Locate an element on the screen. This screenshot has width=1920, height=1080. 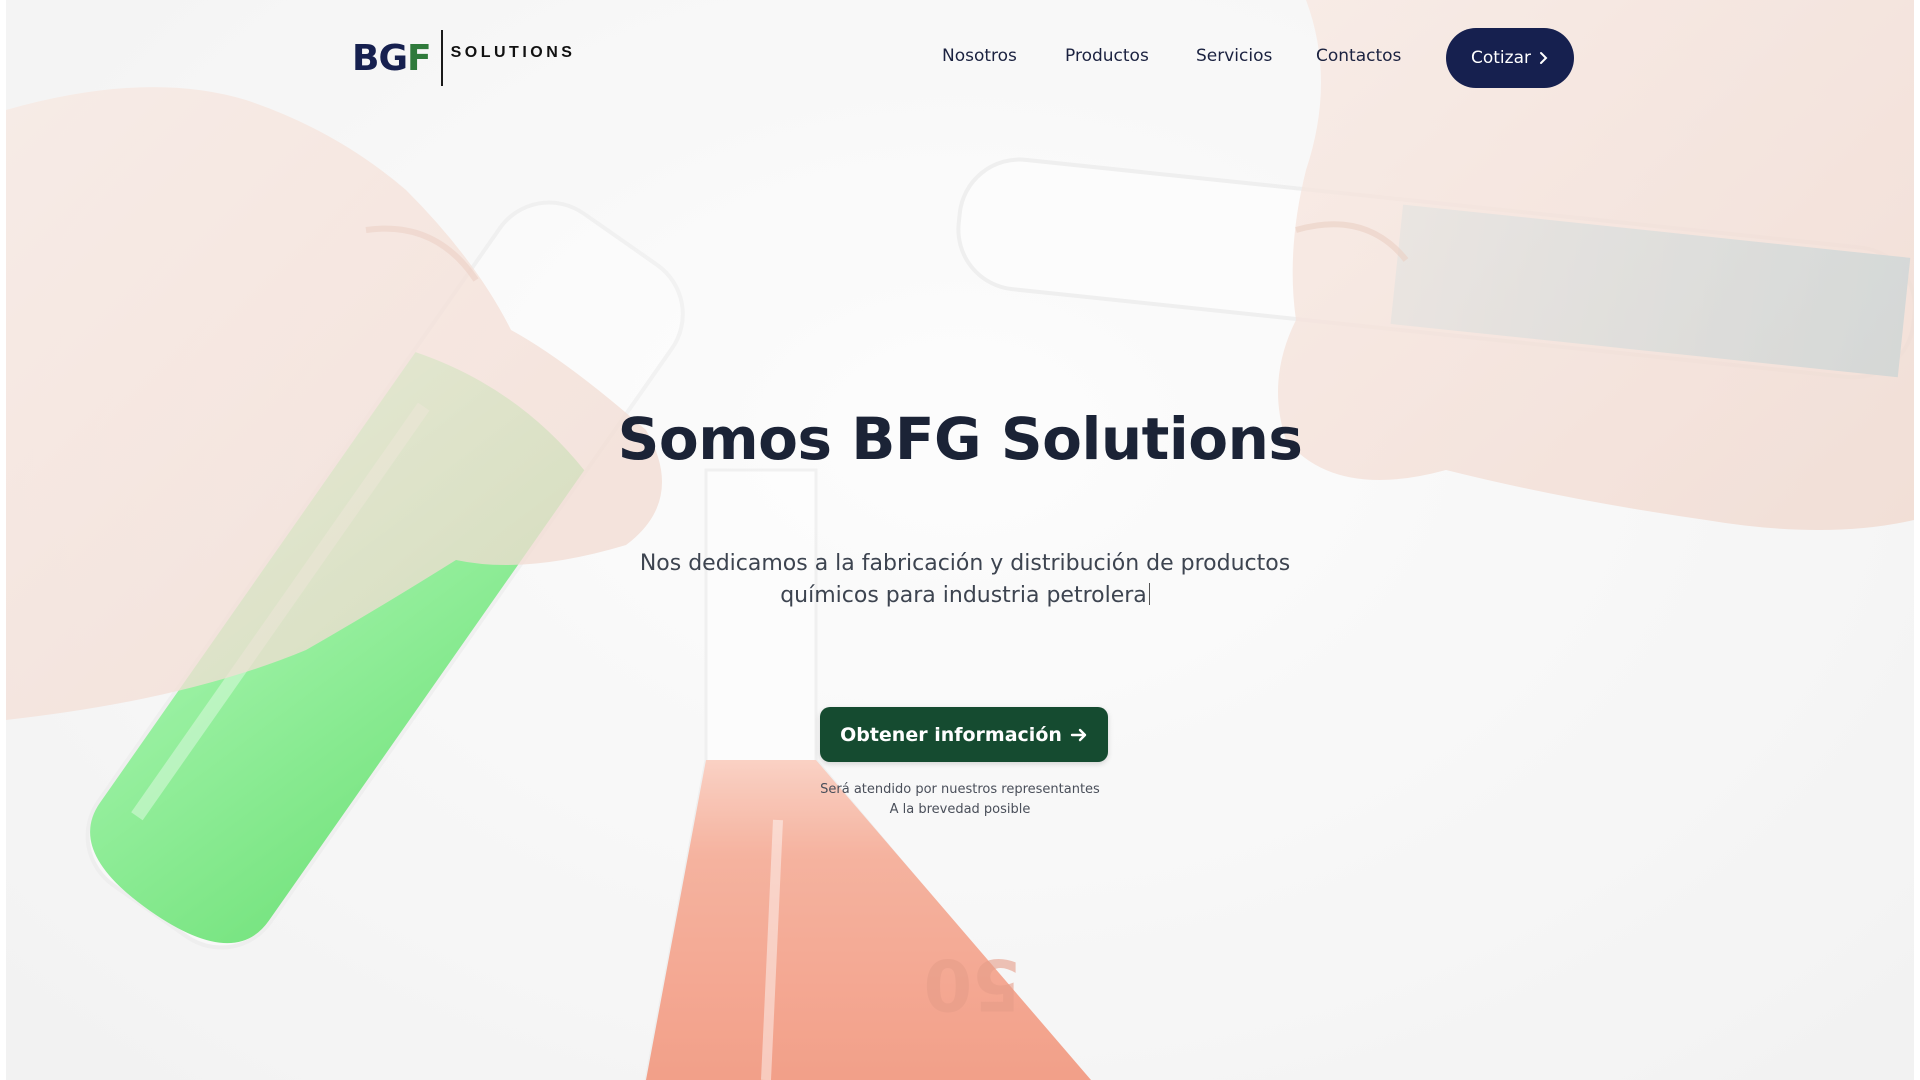
nav-item-servicios: Servicios is located at coordinates (1234, 56).